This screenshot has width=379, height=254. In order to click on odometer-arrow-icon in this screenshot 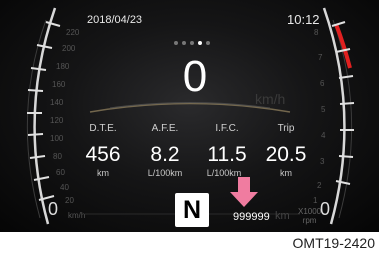, I will do `click(244, 192)`.